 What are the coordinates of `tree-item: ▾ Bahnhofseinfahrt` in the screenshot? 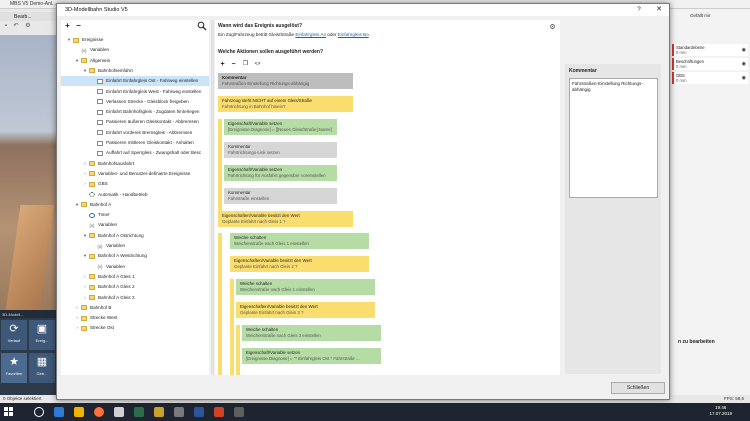 It's located at (135, 71).